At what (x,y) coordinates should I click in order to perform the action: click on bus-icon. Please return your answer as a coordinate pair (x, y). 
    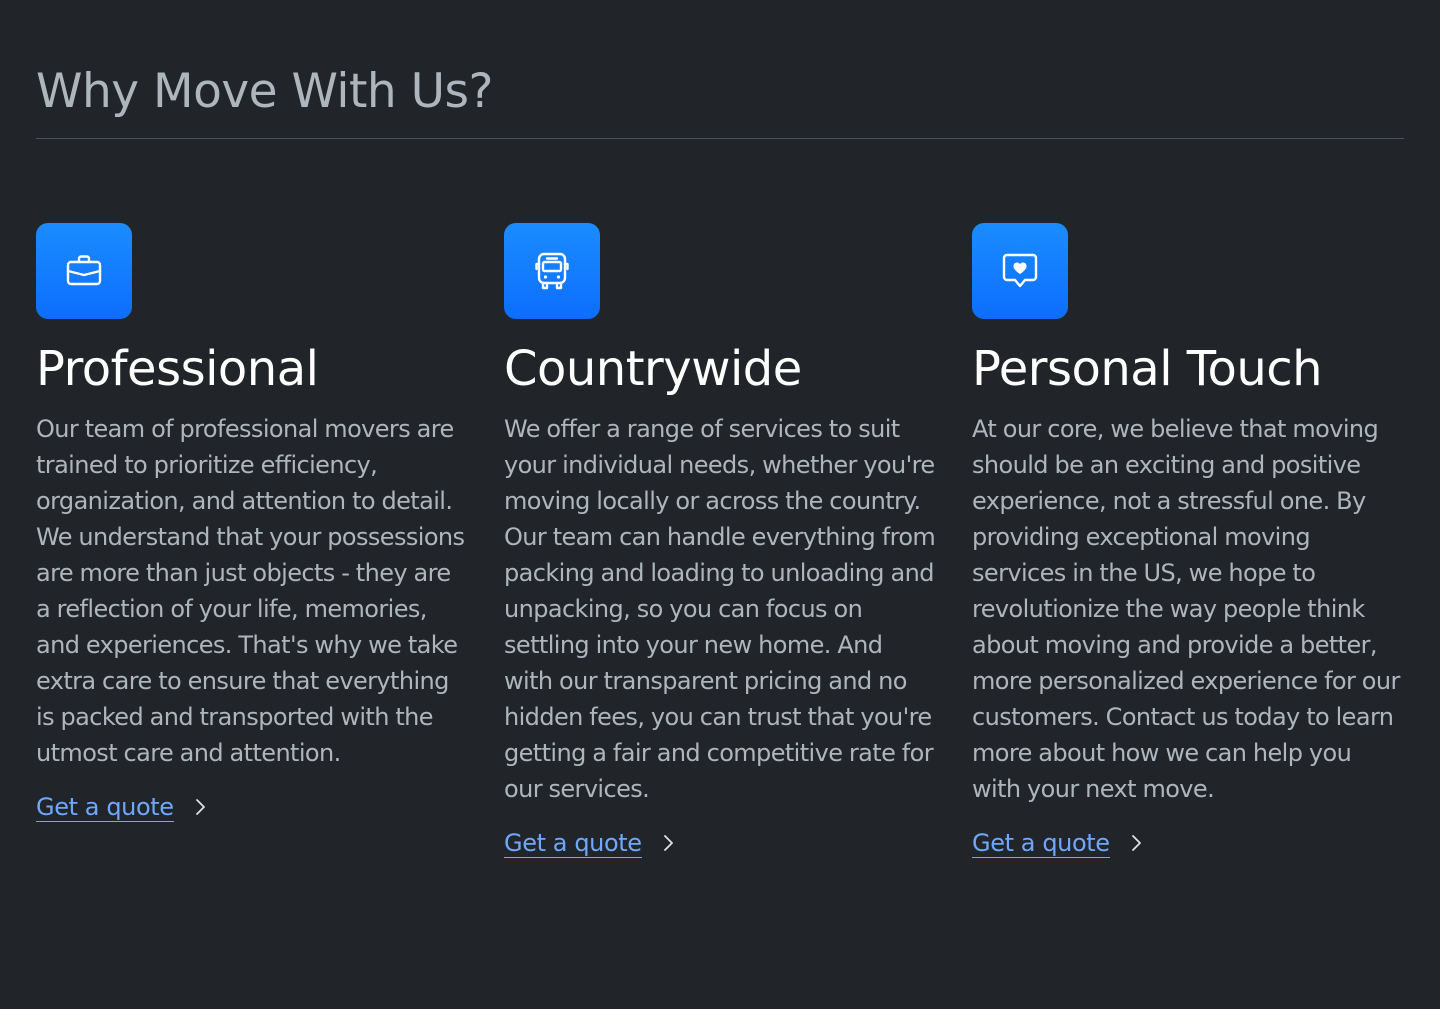
    Looking at the image, I should click on (552, 271).